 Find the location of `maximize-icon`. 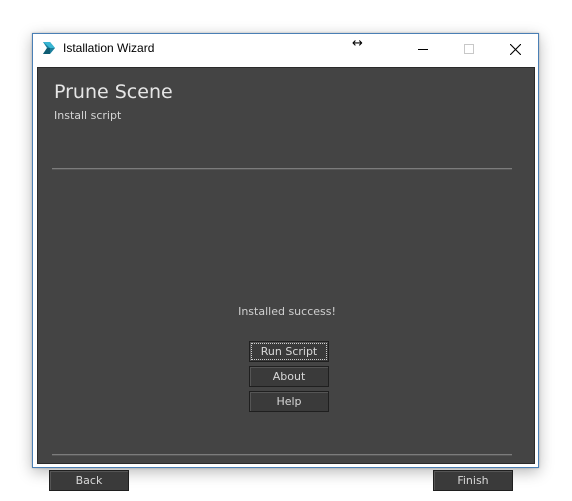

maximize-icon is located at coordinates (469, 49).